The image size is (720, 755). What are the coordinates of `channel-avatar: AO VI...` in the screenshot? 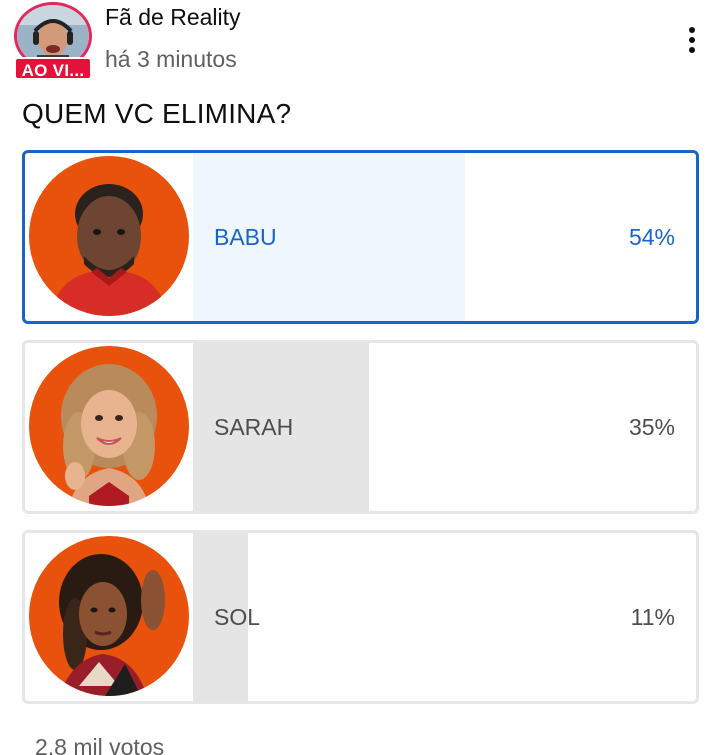 It's located at (53, 41).